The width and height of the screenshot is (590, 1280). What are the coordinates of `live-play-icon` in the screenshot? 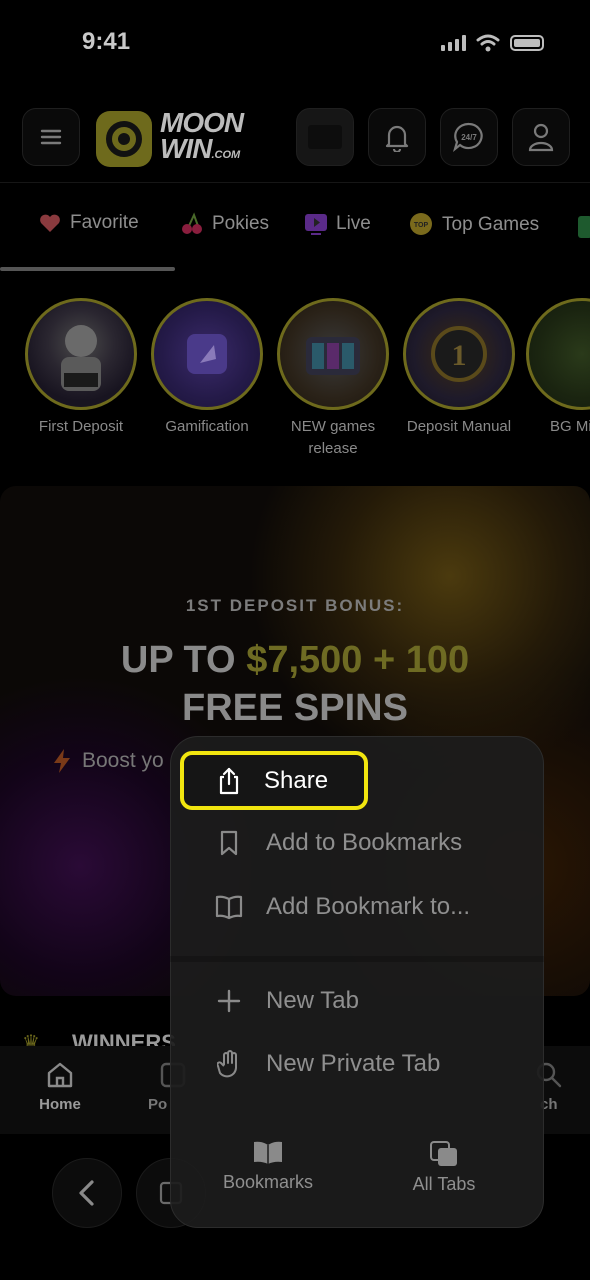 It's located at (316, 224).